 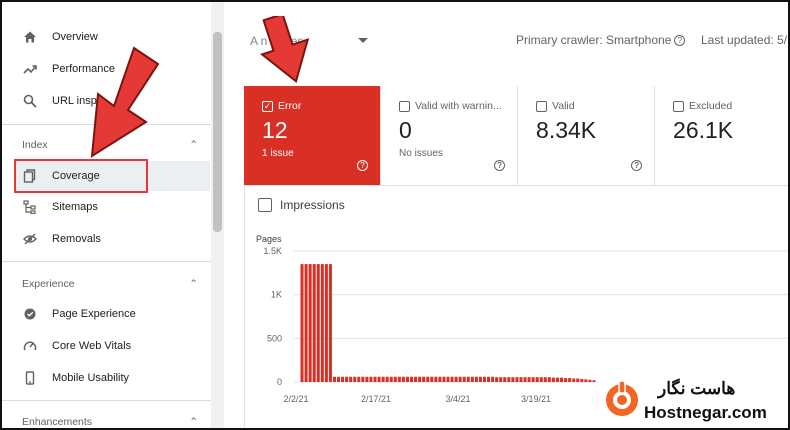 What do you see at coordinates (450, 136) in the screenshot?
I see `card-valid-warning: Valid with warnin... 0 No issues ?` at bounding box center [450, 136].